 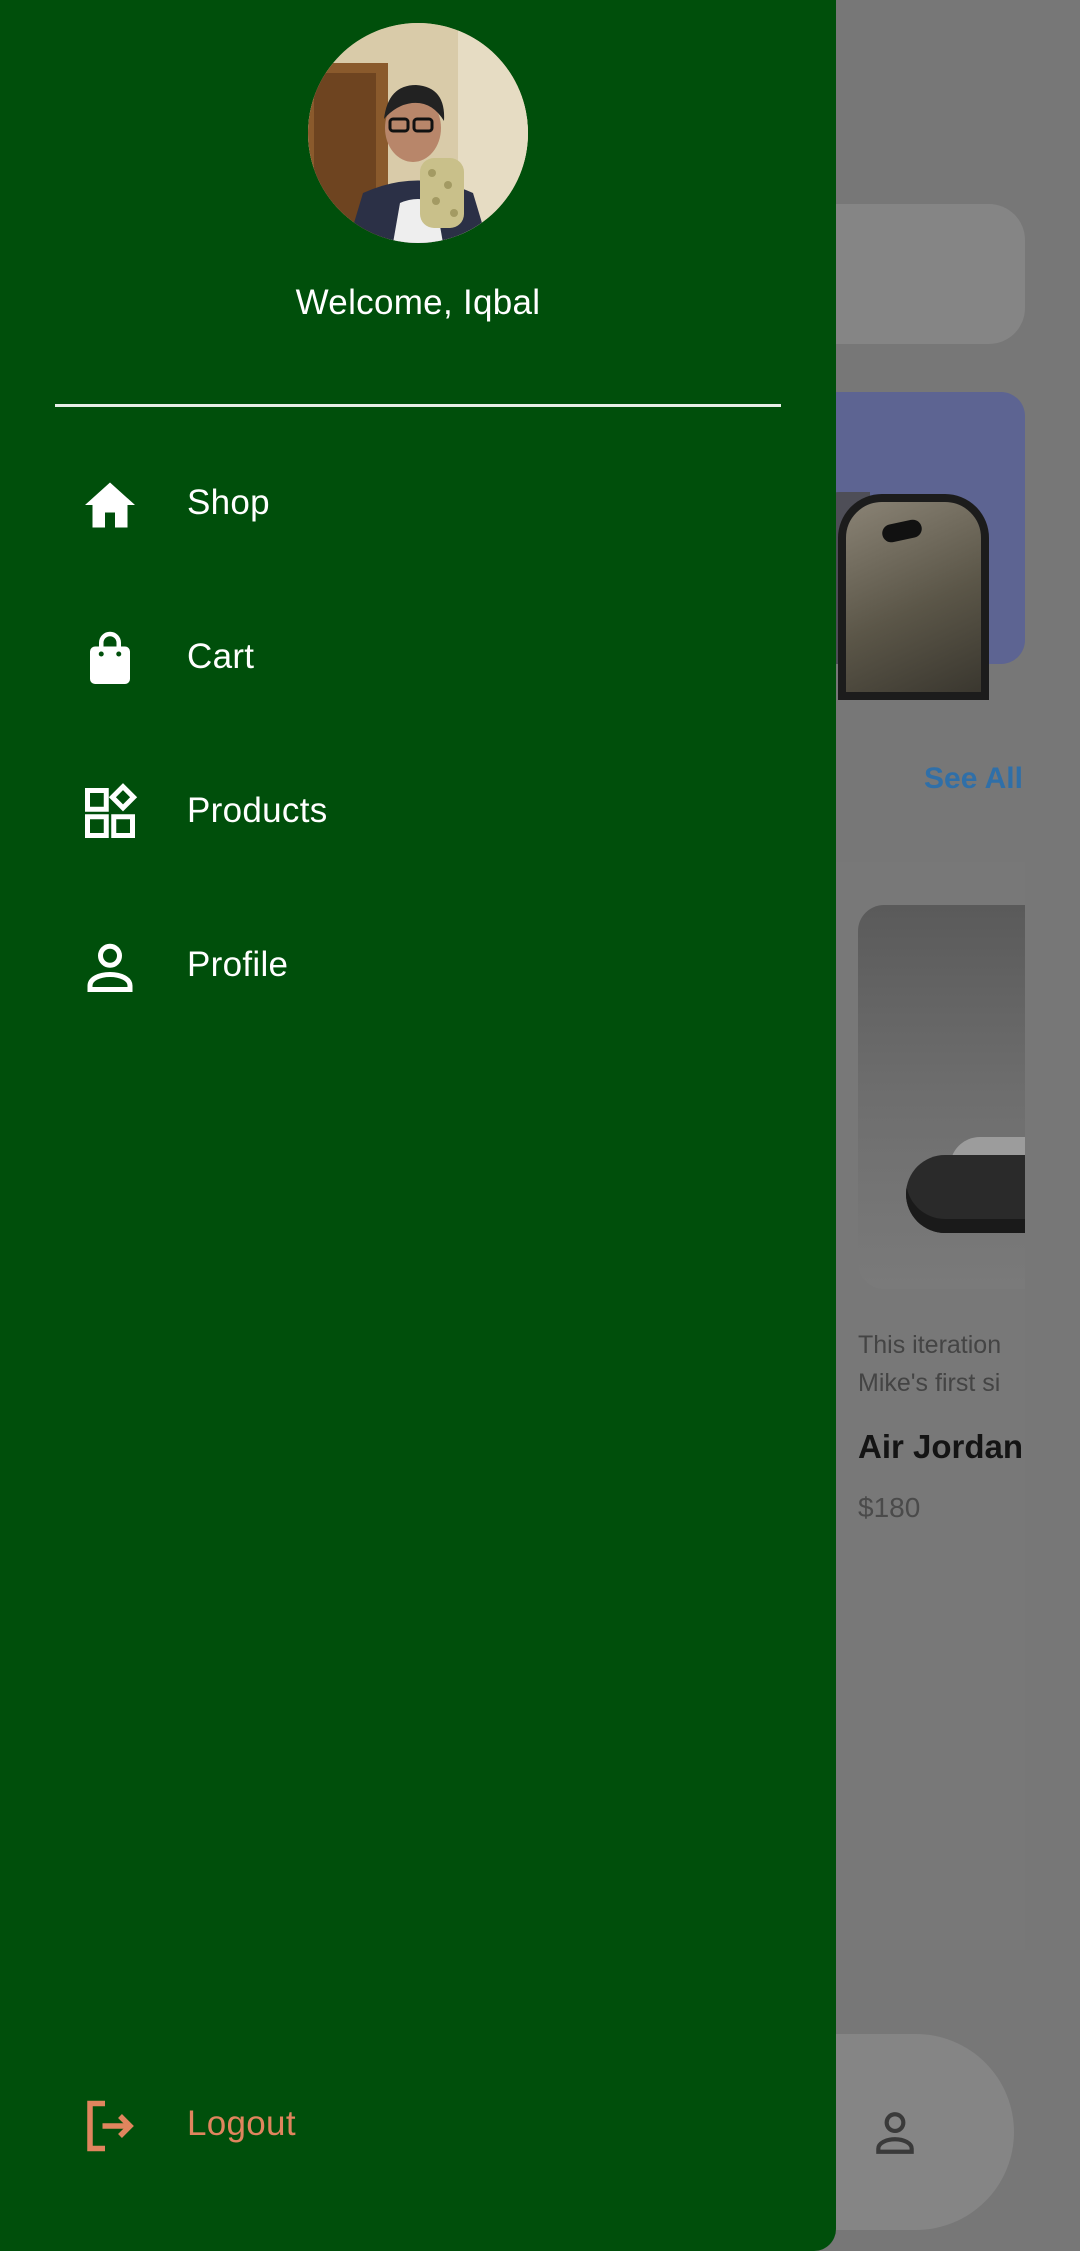 What do you see at coordinates (418, 405) in the screenshot?
I see `divider` at bounding box center [418, 405].